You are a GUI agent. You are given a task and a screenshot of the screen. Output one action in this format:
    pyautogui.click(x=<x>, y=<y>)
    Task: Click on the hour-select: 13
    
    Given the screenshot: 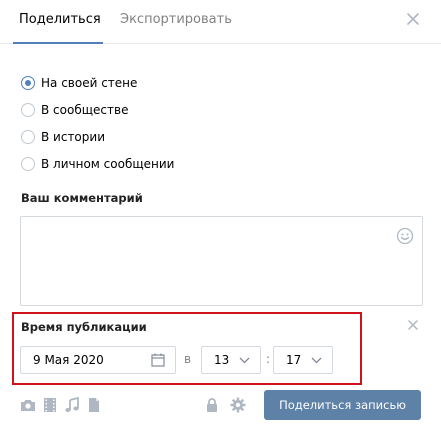 What is the action you would take?
    pyautogui.click(x=231, y=360)
    